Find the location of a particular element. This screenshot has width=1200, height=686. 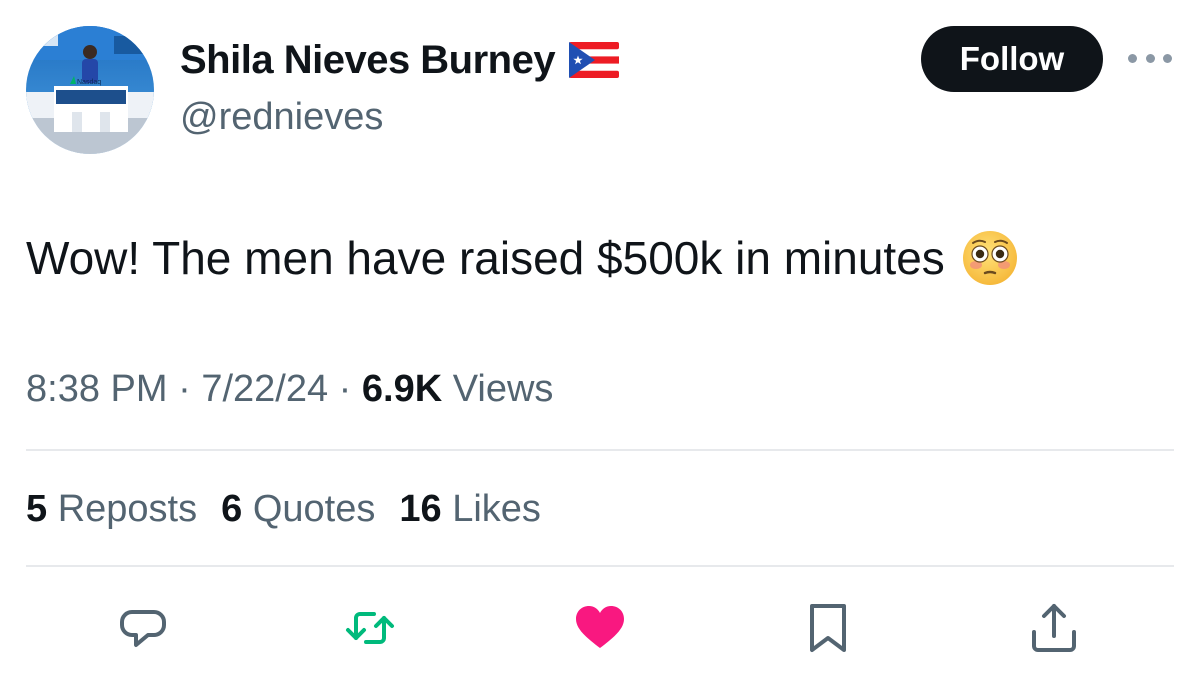

display-name: Shila Nieves Burney is located at coordinates (368, 60).